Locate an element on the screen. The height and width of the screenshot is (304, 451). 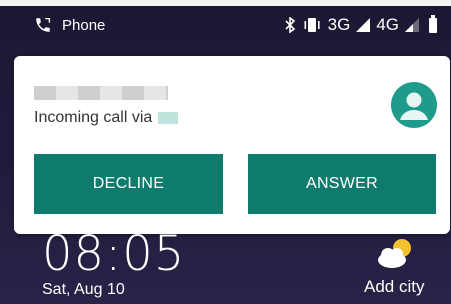
bluetooth-icon is located at coordinates (290, 25).